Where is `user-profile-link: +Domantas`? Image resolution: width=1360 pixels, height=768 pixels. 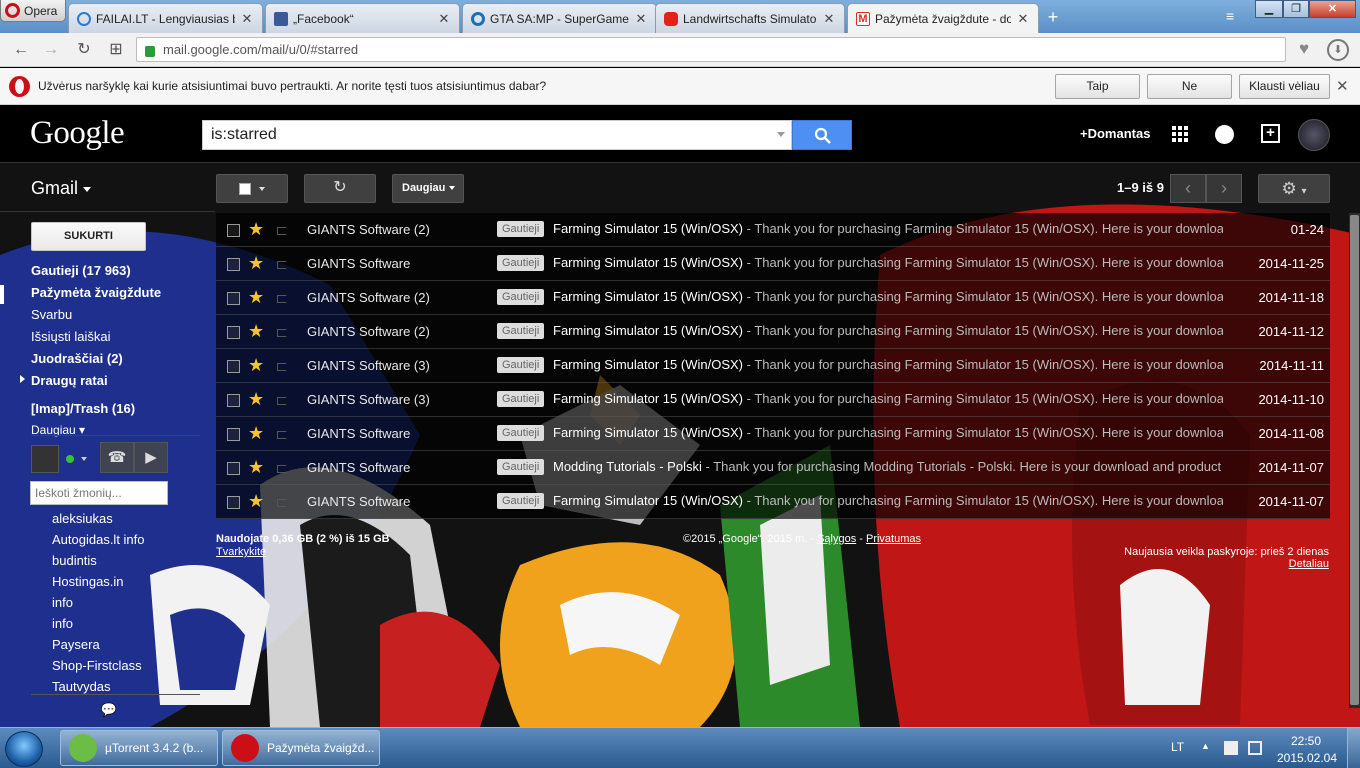
user-profile-link: +Domantas is located at coordinates (1115, 133).